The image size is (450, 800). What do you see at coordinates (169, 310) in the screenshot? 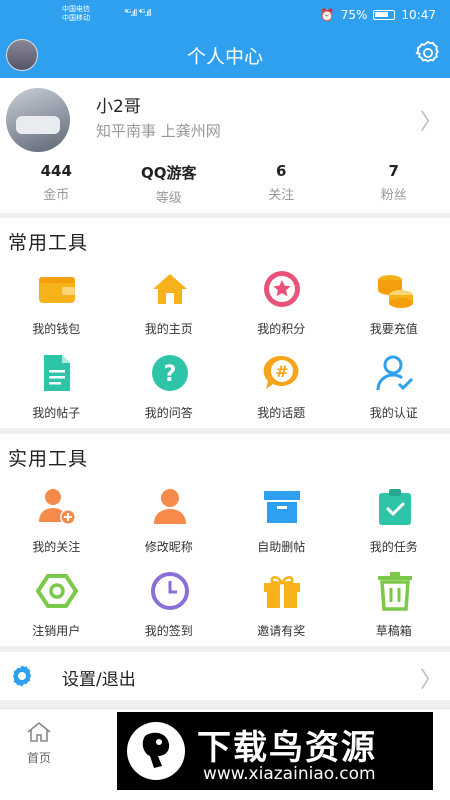
I see `tool-homepage: 我的主页` at bounding box center [169, 310].